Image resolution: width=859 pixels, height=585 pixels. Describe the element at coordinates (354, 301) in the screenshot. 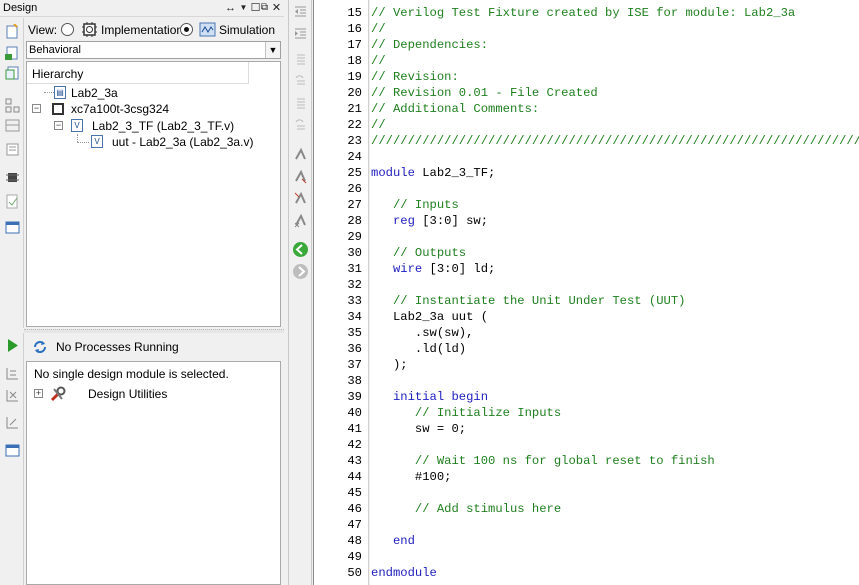

I see `line-number: 33` at that location.